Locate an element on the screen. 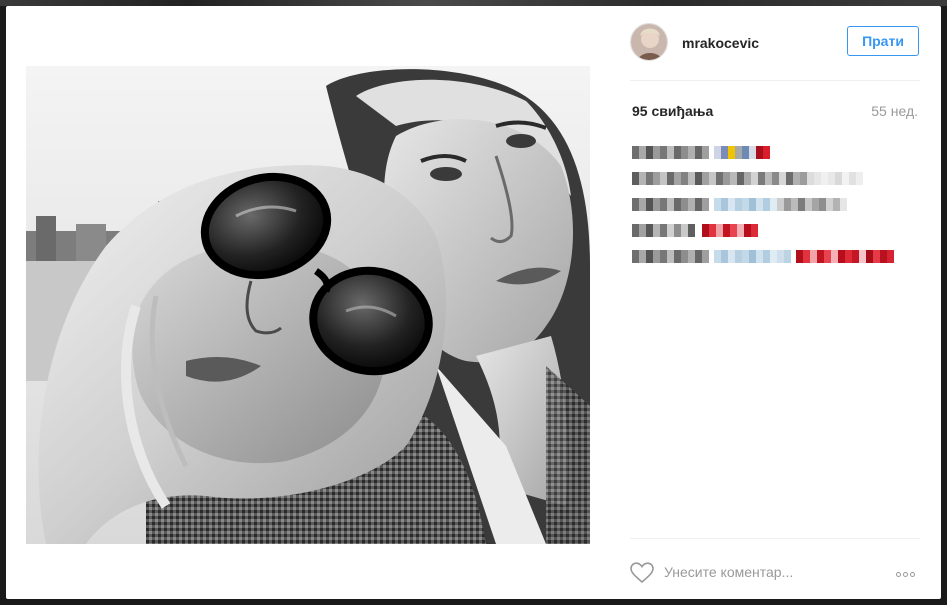  follow-button: Прати is located at coordinates (883, 41).